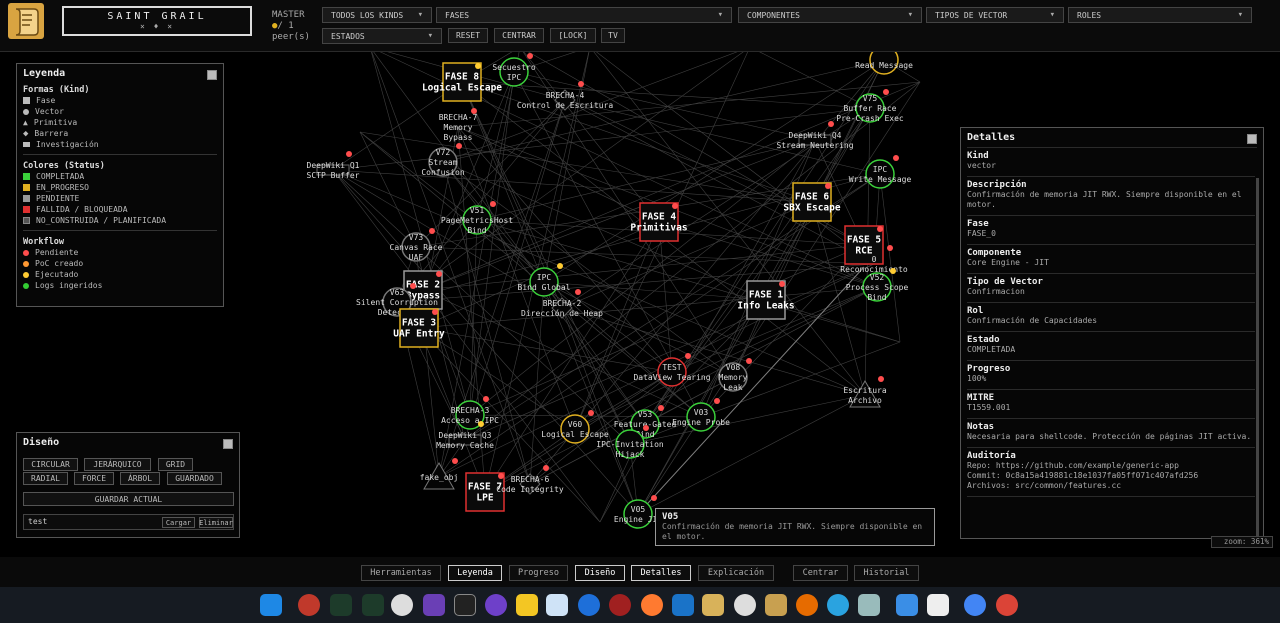 The height and width of the screenshot is (623, 1280). Describe the element at coordinates (701, 415) in the screenshot. I see `graph-node-v03: V03Engine Probe` at that location.